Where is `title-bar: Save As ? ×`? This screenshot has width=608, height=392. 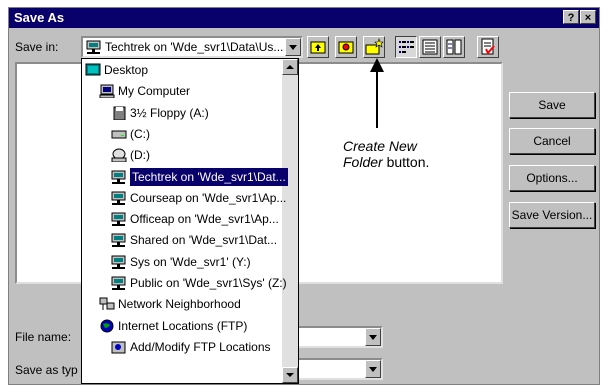 title-bar: Save As ? × is located at coordinates (304, 18).